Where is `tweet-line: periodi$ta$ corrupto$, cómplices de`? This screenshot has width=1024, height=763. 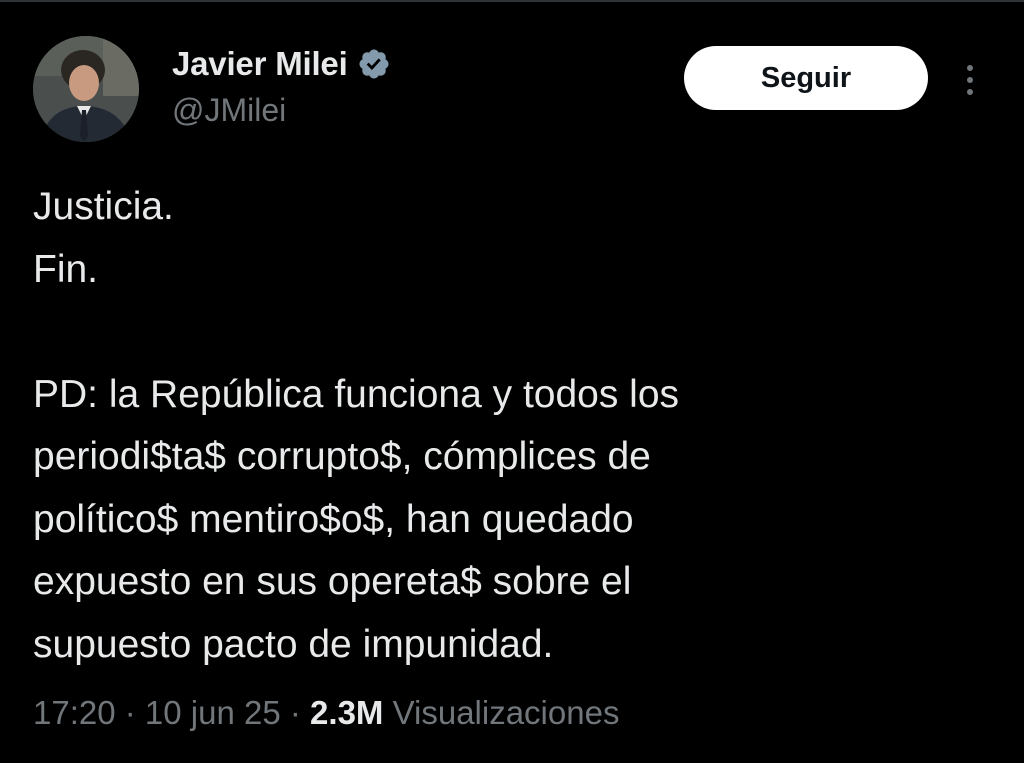
tweet-line: periodi$ta$ corrupto$, cómplices de is located at coordinates (342, 456).